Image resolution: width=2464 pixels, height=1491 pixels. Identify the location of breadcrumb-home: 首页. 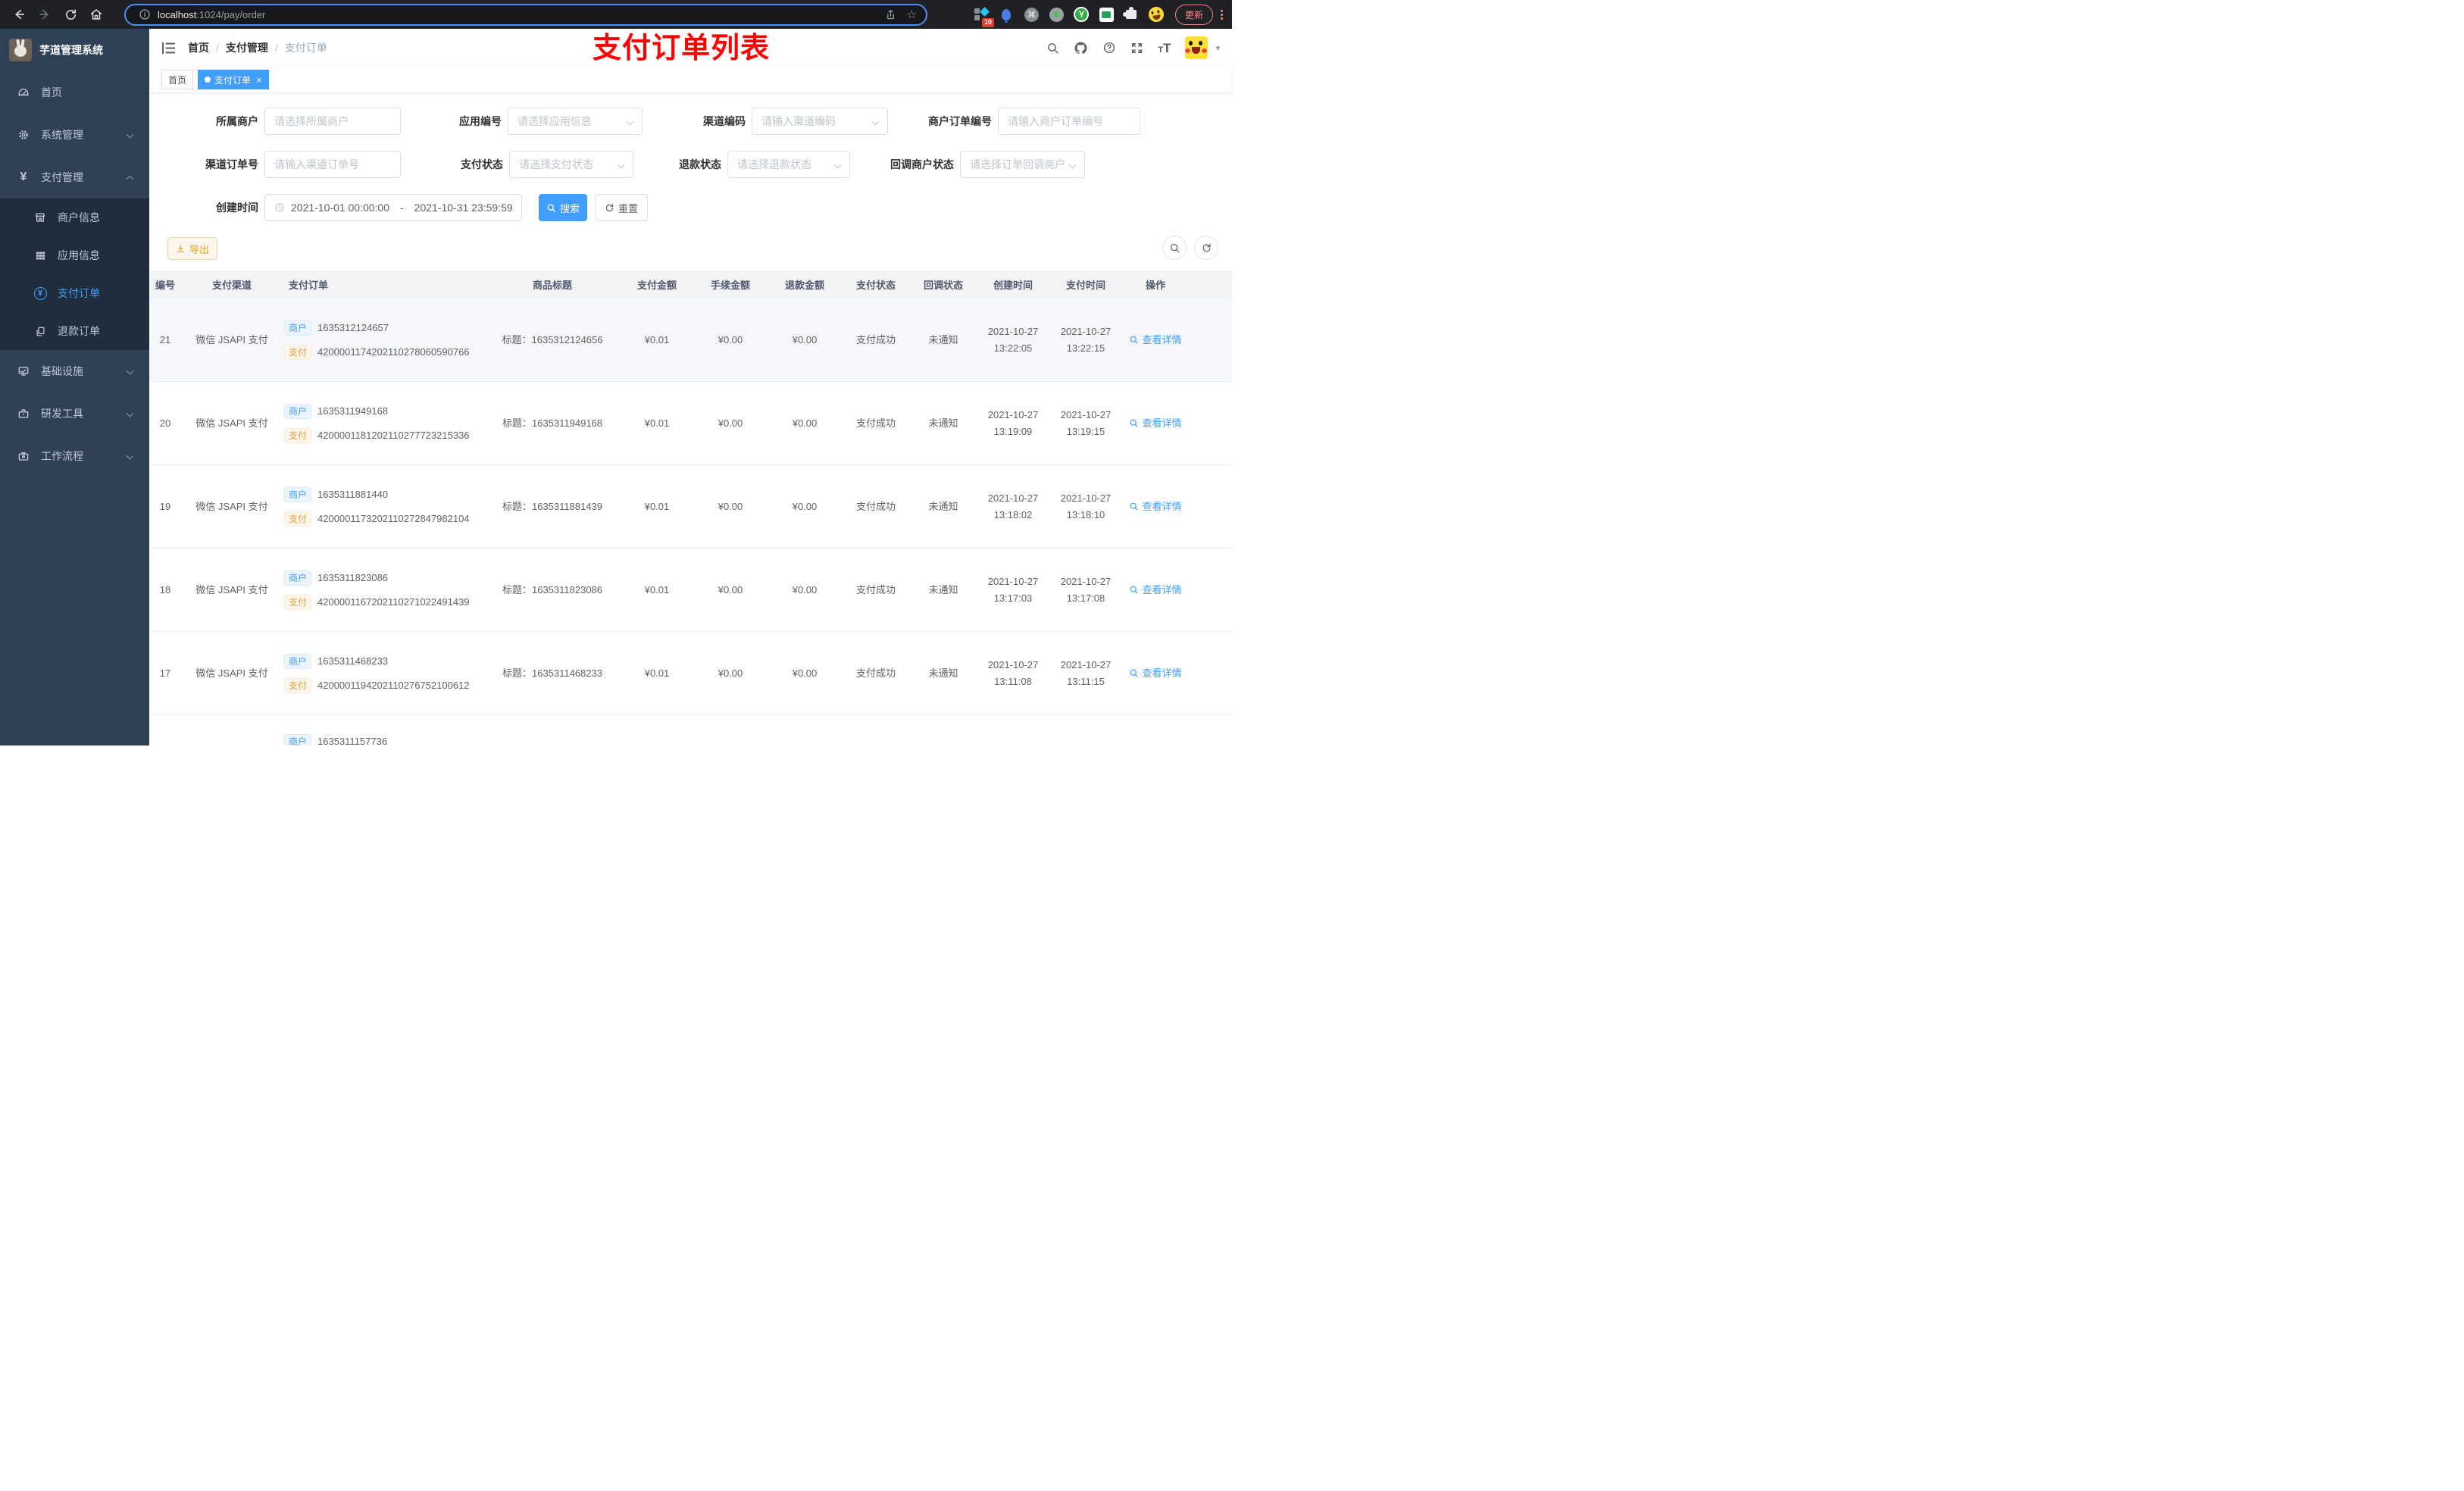
(198, 47).